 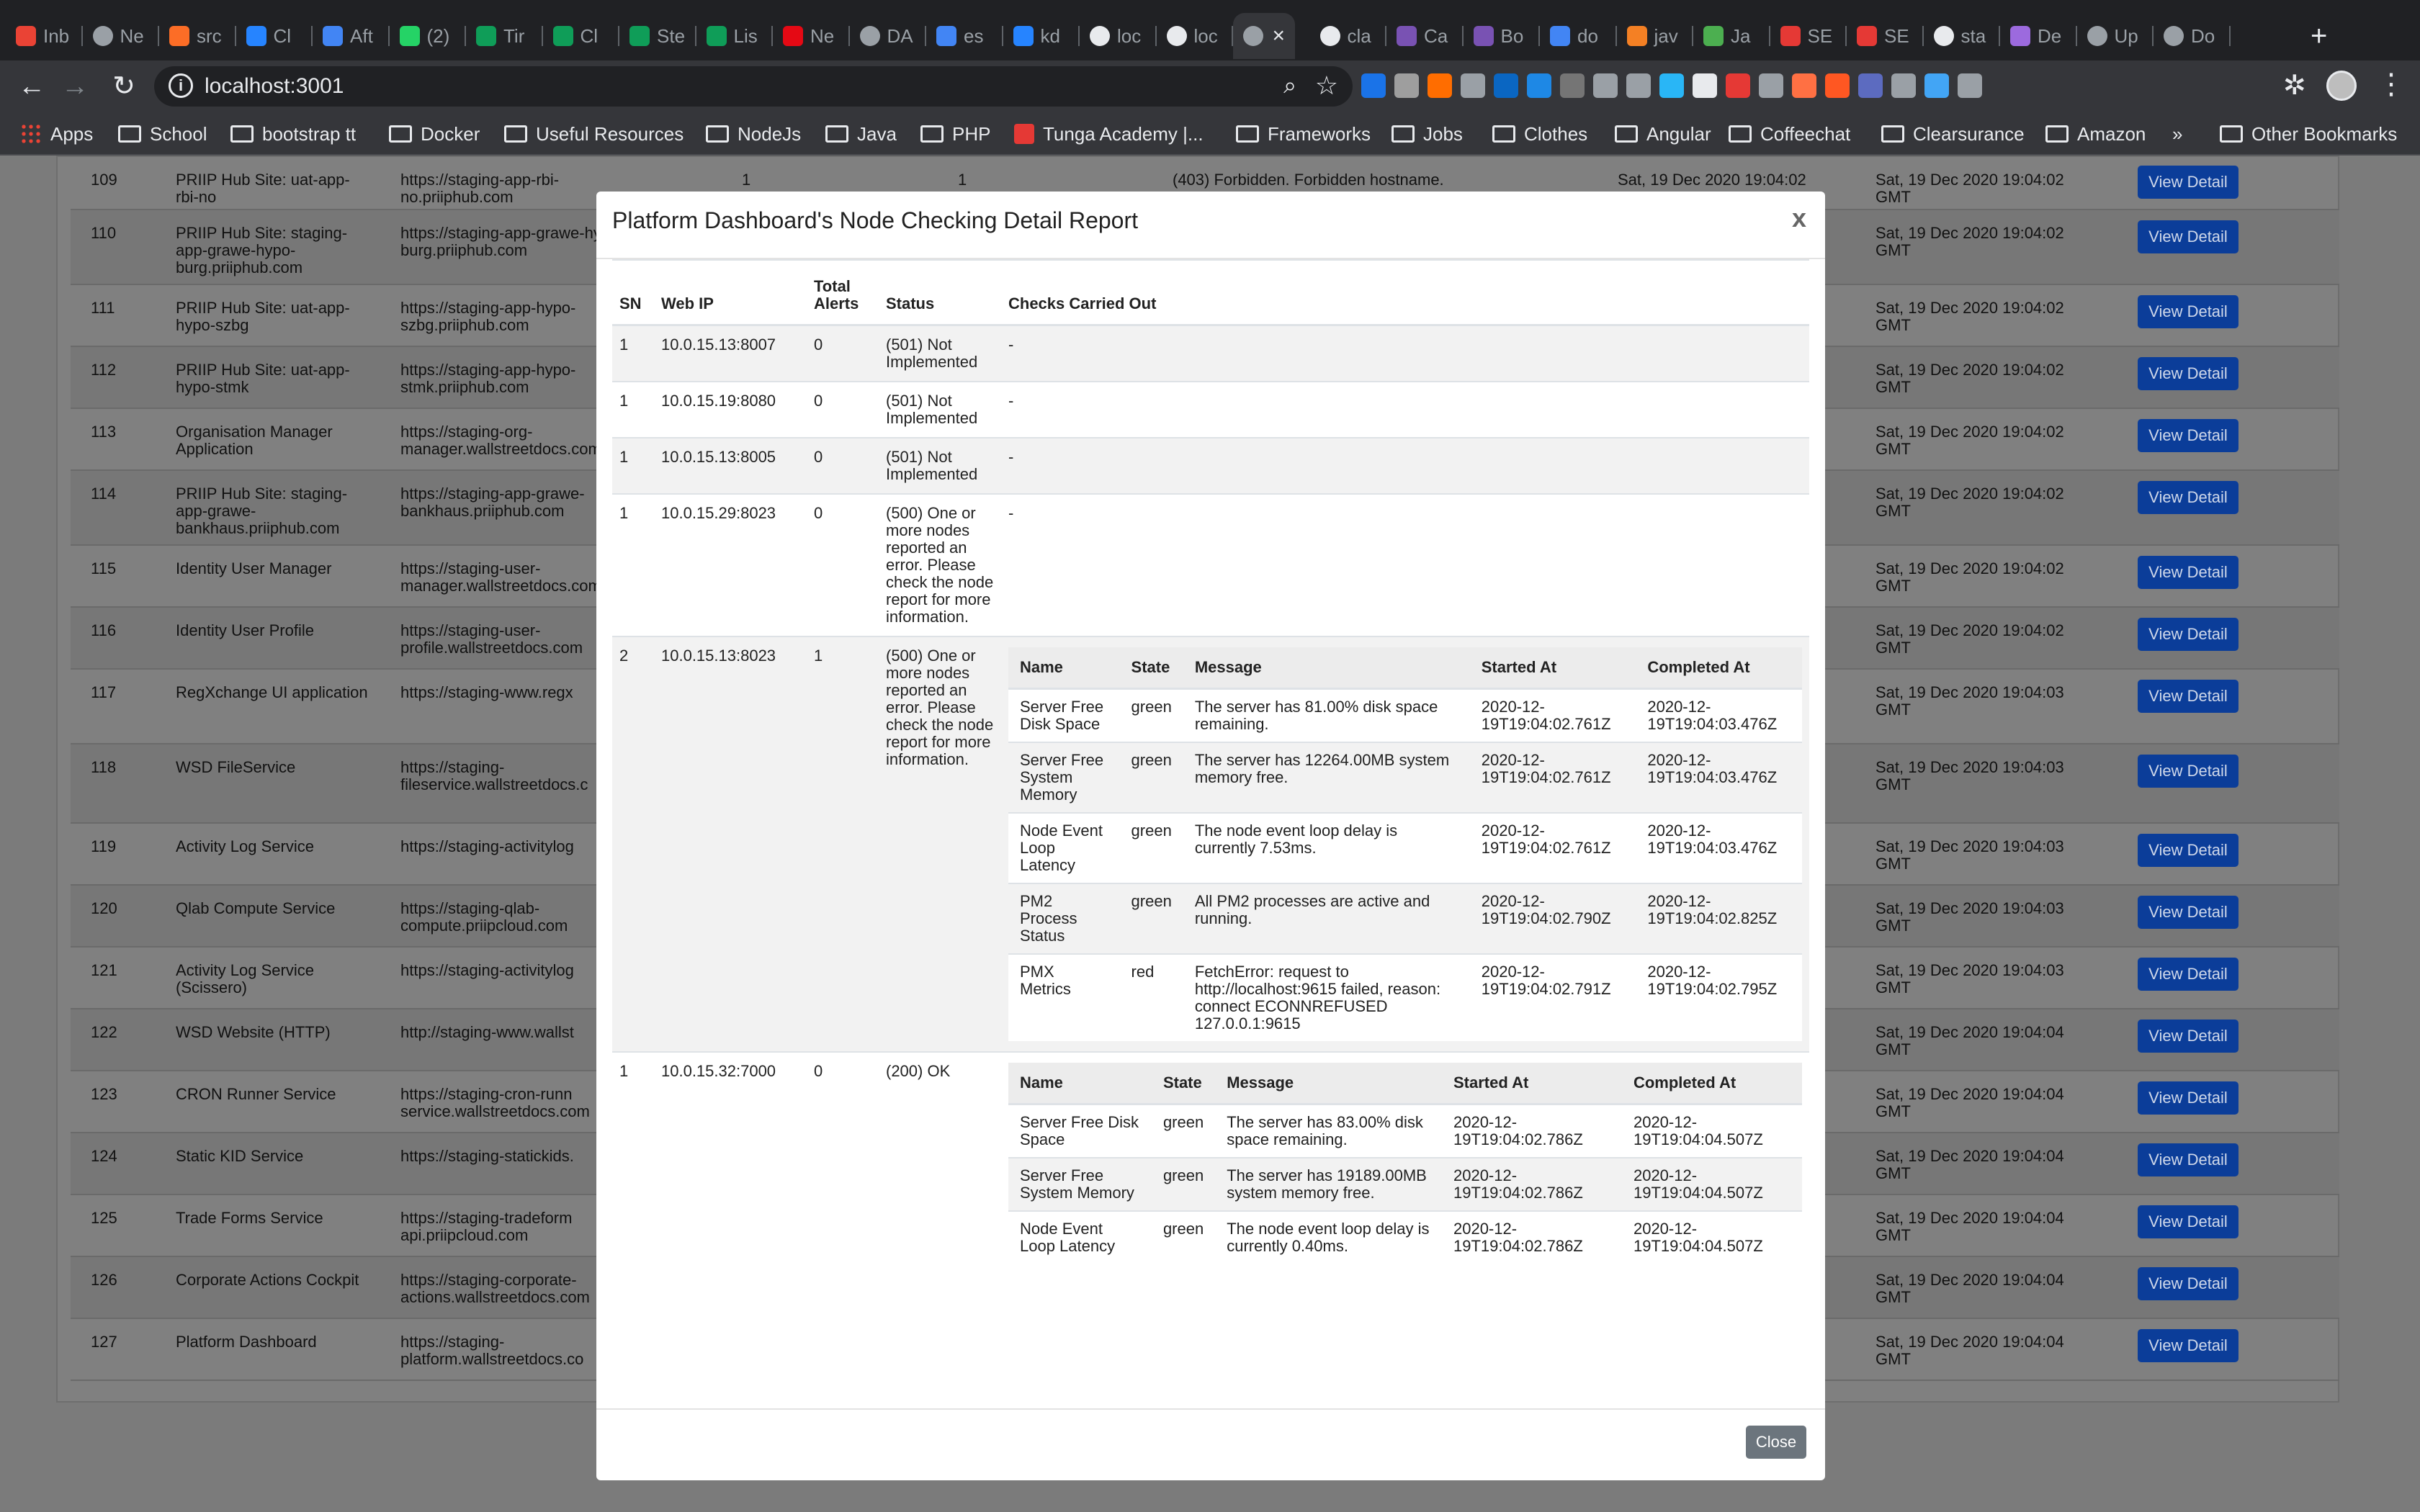 What do you see at coordinates (1264, 36) in the screenshot?
I see `browser-tab: ×` at bounding box center [1264, 36].